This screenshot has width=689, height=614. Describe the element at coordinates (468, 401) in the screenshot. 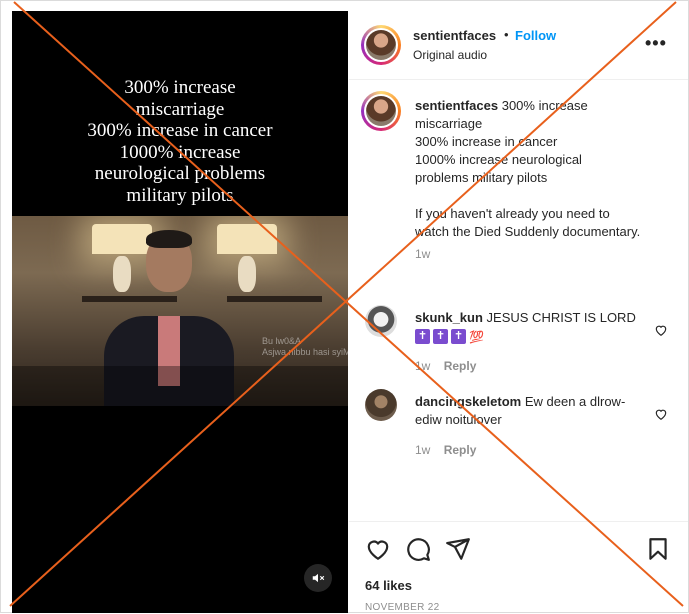

I see `commenter-username: dancingskeletom` at that location.